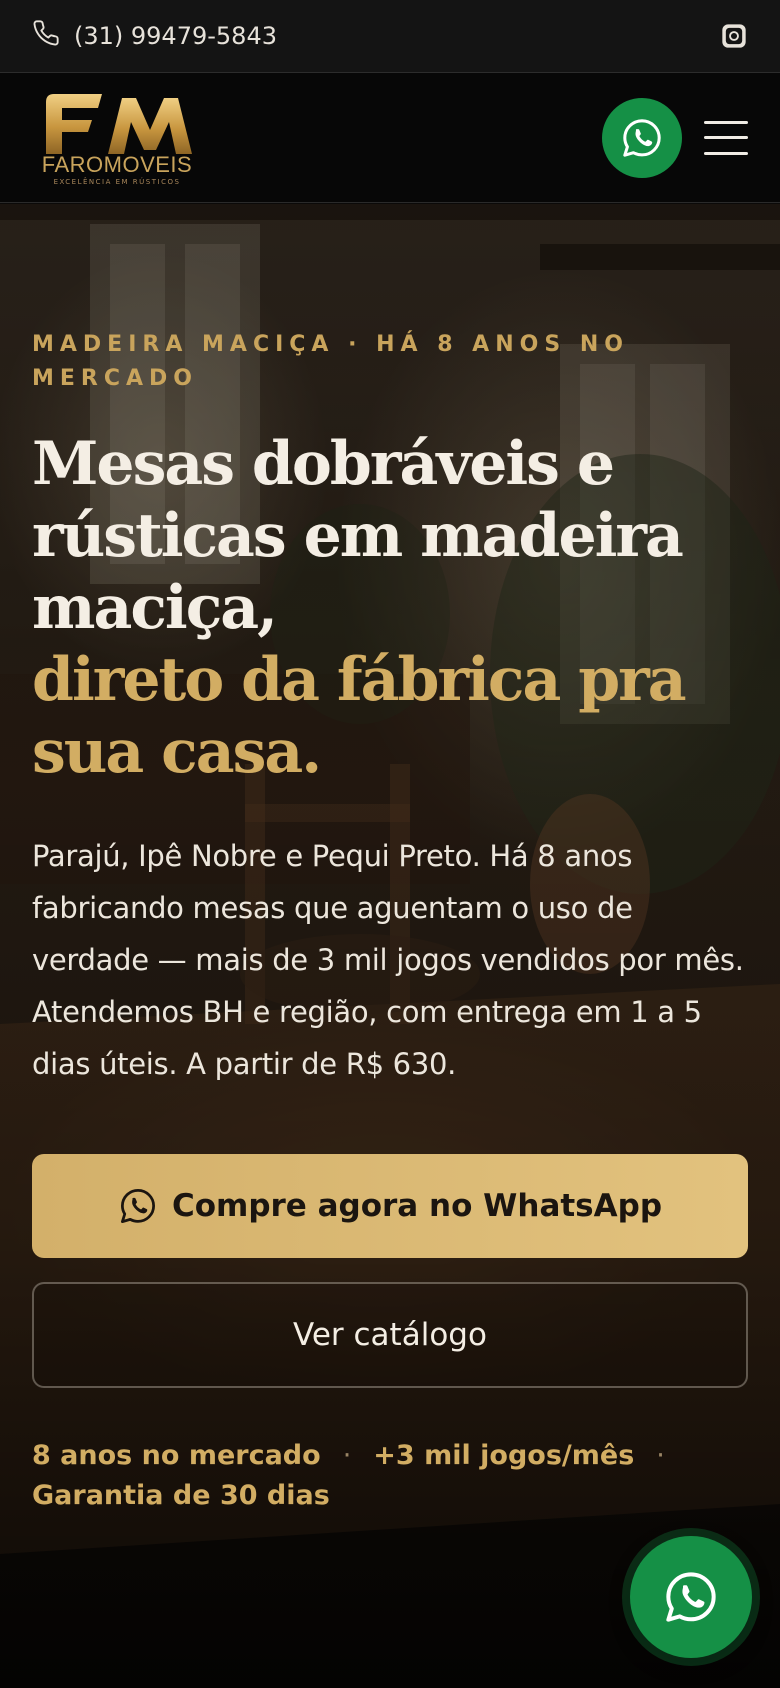 The image size is (780, 1688). What do you see at coordinates (330, 361) in the screenshot?
I see `hero-eyebrow: MADEIRA MACIÇA · HÁ 8 ANOS NO MERCADO` at bounding box center [330, 361].